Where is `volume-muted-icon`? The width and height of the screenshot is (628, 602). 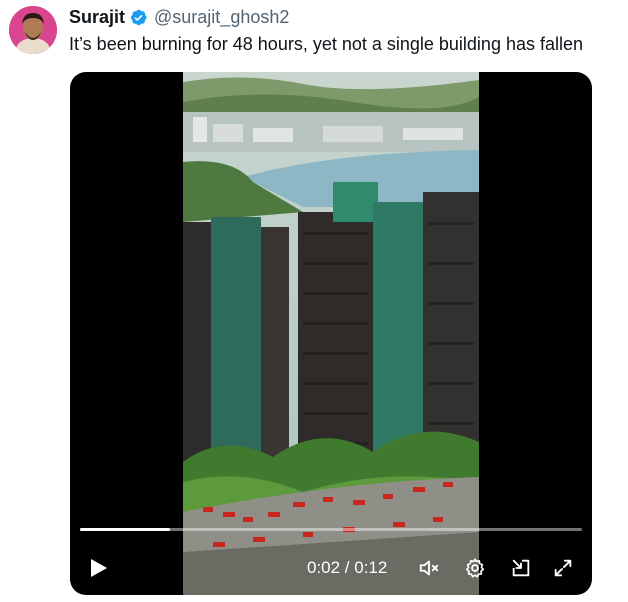 volume-muted-icon is located at coordinates (429, 568).